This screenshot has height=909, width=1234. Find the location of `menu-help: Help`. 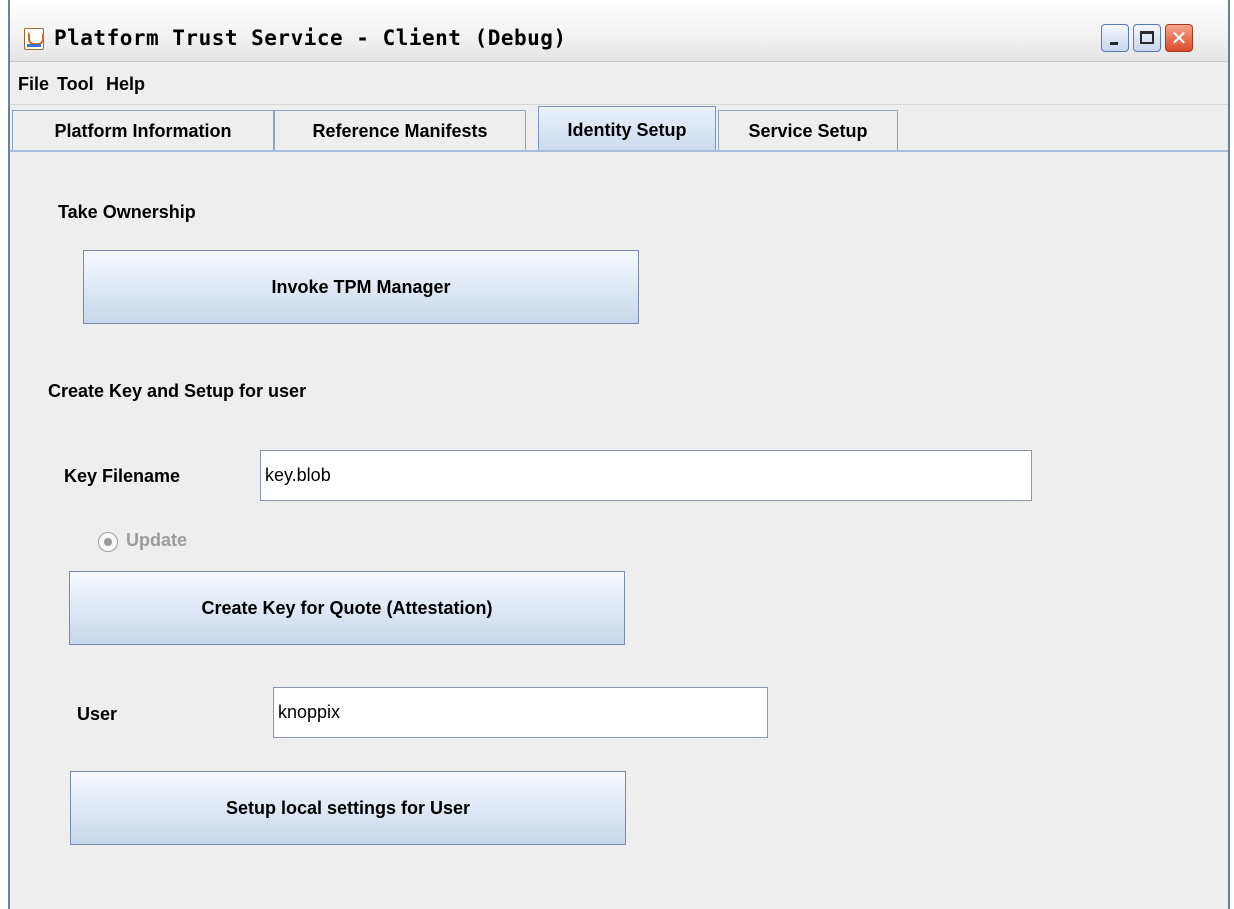

menu-help: Help is located at coordinates (125, 84).